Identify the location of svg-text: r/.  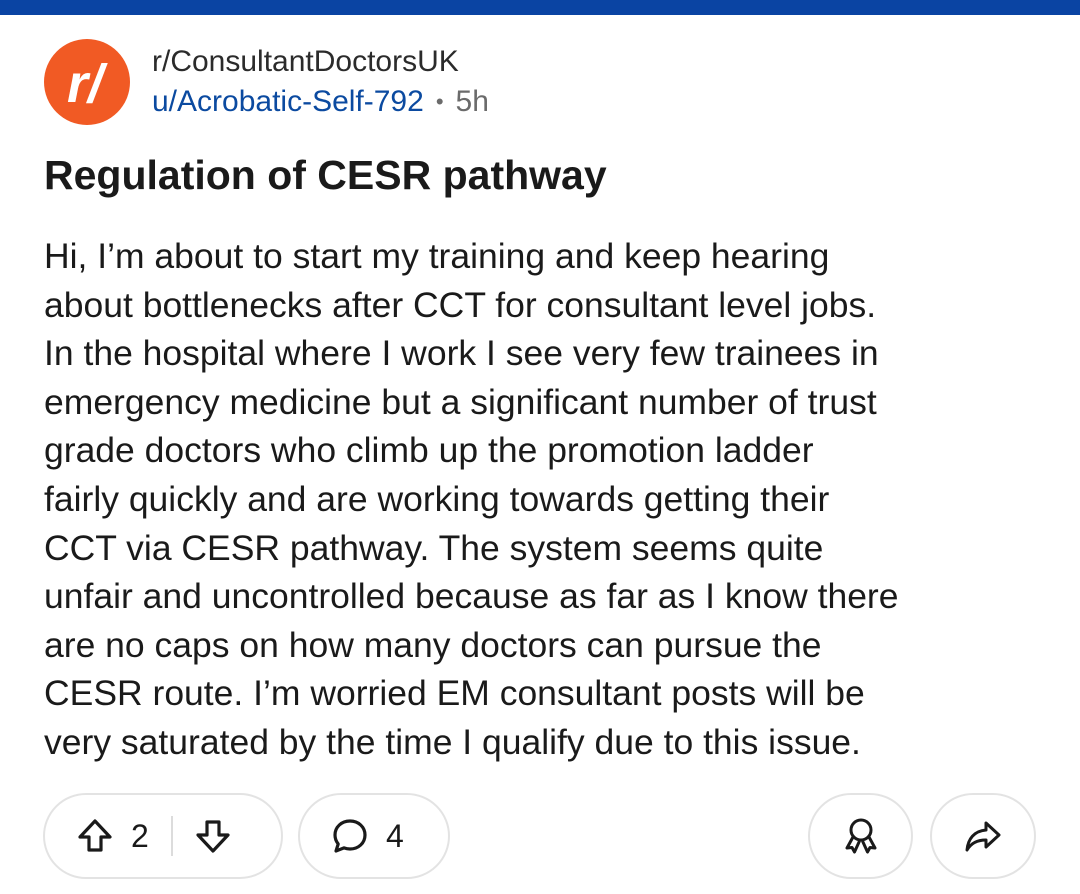
(87, 84).